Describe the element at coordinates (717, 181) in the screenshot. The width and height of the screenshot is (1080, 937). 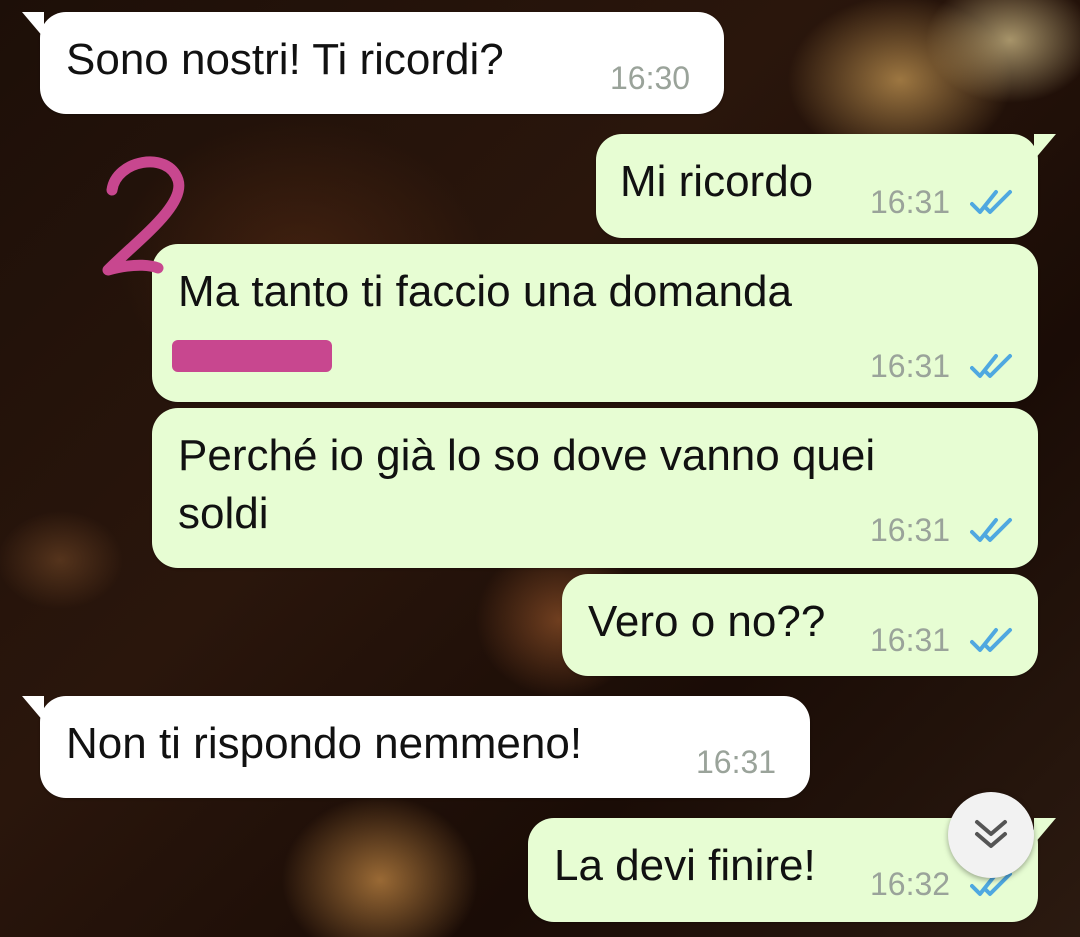
I see `message-text: Mi ricordo` at that location.